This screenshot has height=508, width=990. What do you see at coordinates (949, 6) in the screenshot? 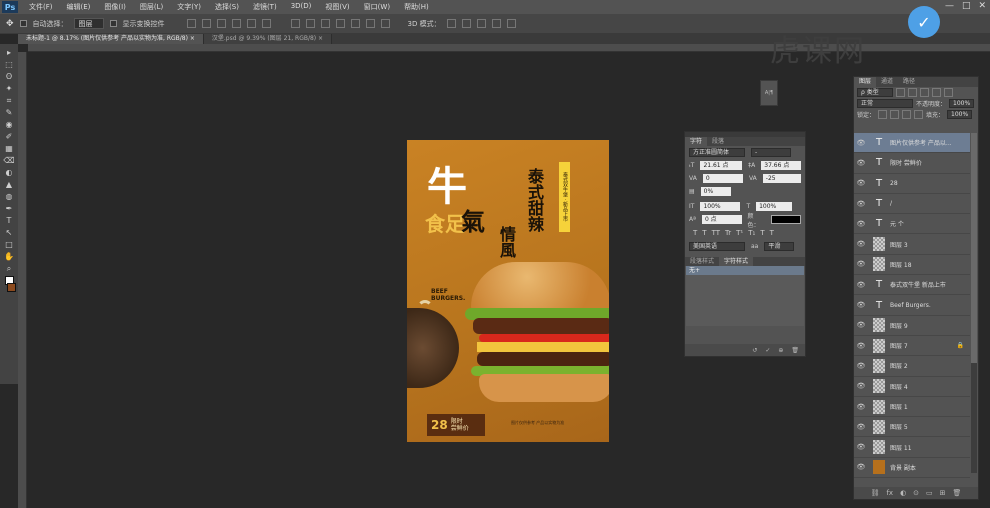
I see `minimize-button: —` at bounding box center [949, 6].